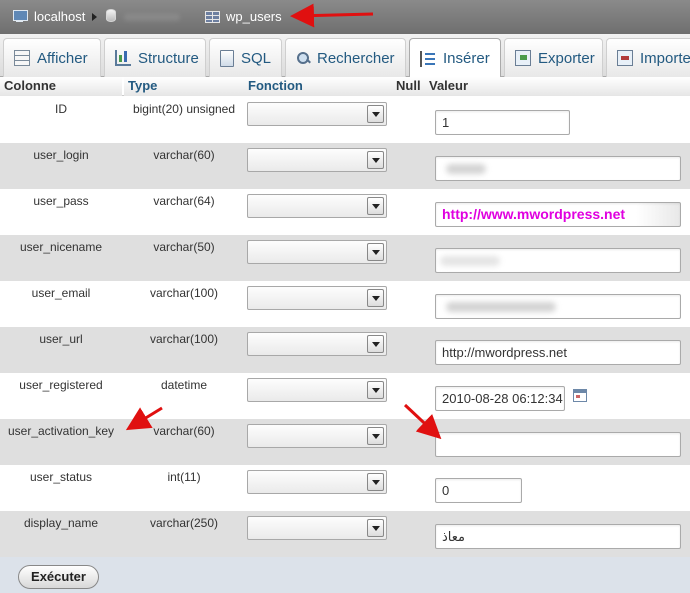  I want to click on tab-insert: Insérer, so click(455, 58).